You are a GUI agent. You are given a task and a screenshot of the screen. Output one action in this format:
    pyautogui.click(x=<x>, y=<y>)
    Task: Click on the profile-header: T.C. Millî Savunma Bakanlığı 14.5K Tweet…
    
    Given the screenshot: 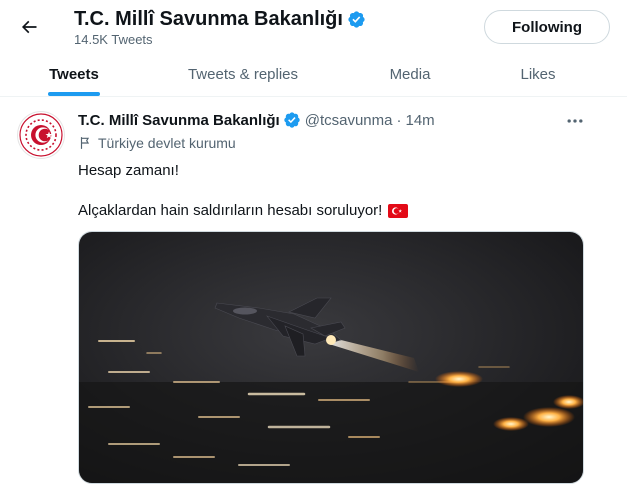 What is the action you would take?
    pyautogui.click(x=313, y=26)
    